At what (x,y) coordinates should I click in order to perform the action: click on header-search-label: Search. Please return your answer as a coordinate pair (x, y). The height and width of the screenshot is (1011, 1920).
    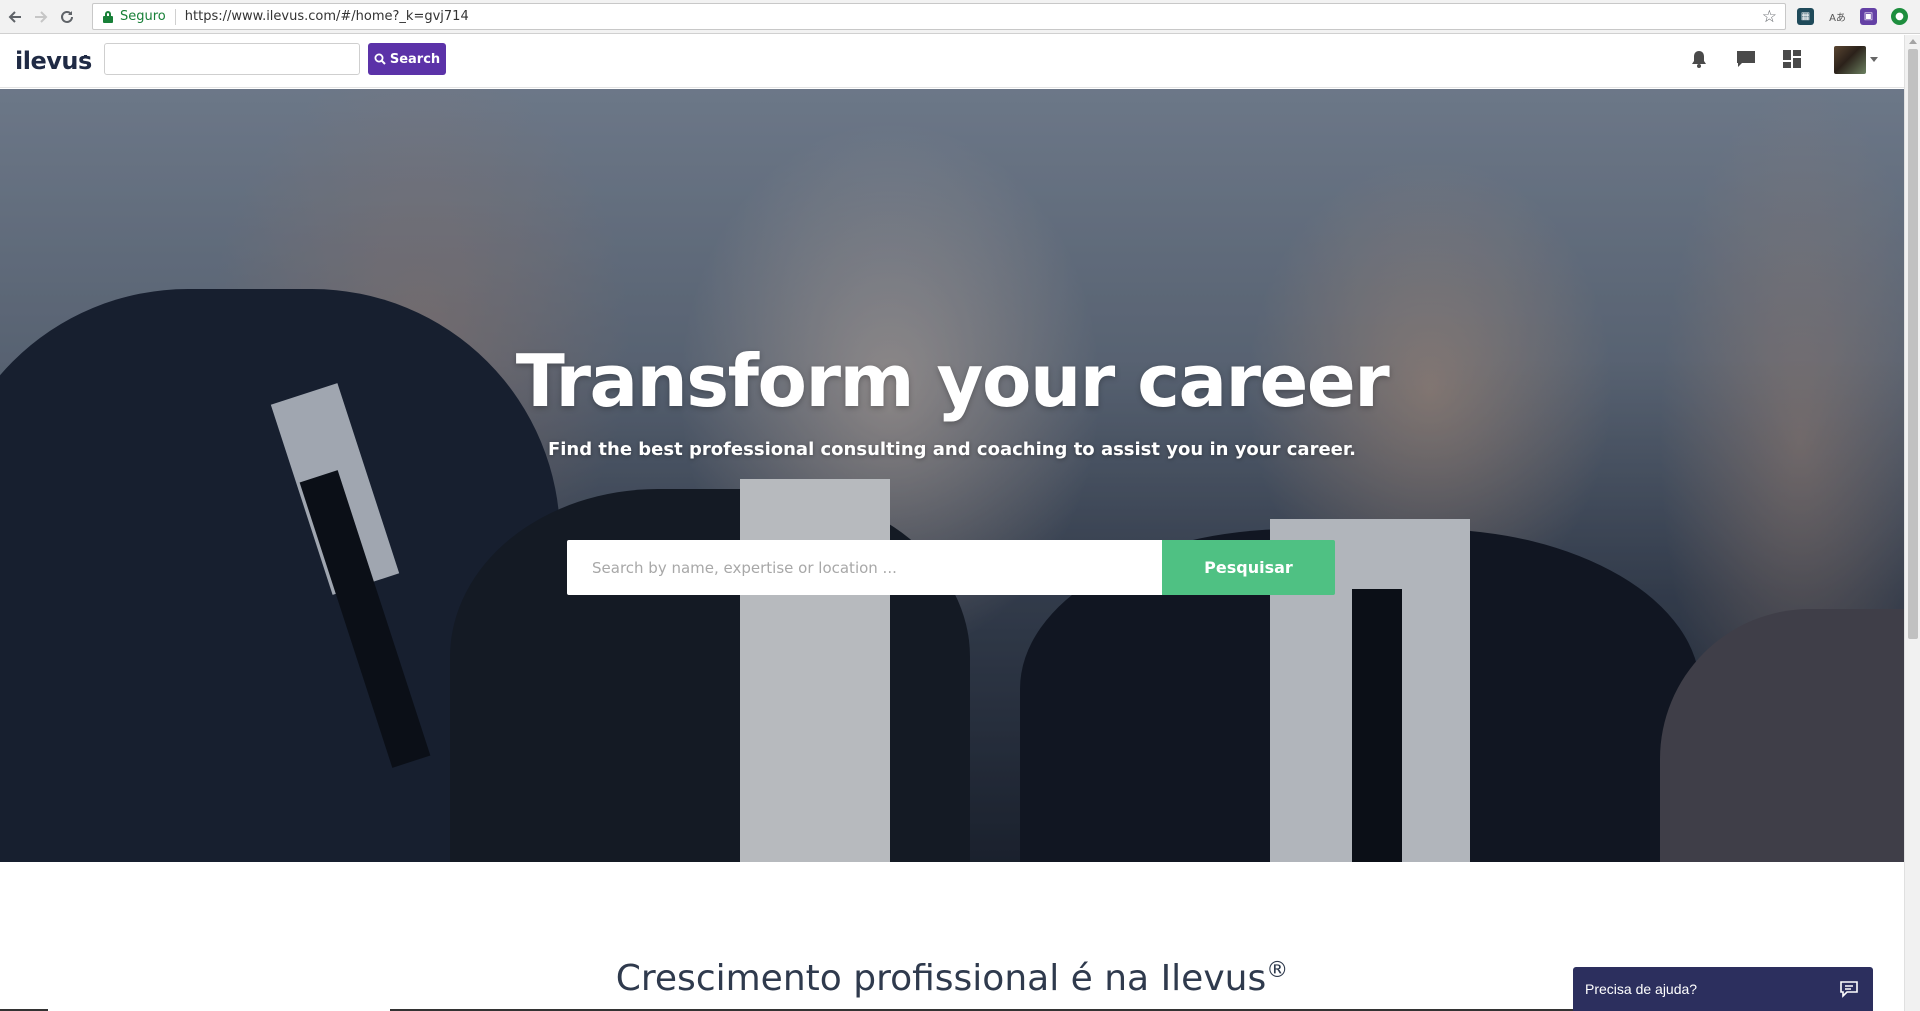
    Looking at the image, I should click on (415, 59).